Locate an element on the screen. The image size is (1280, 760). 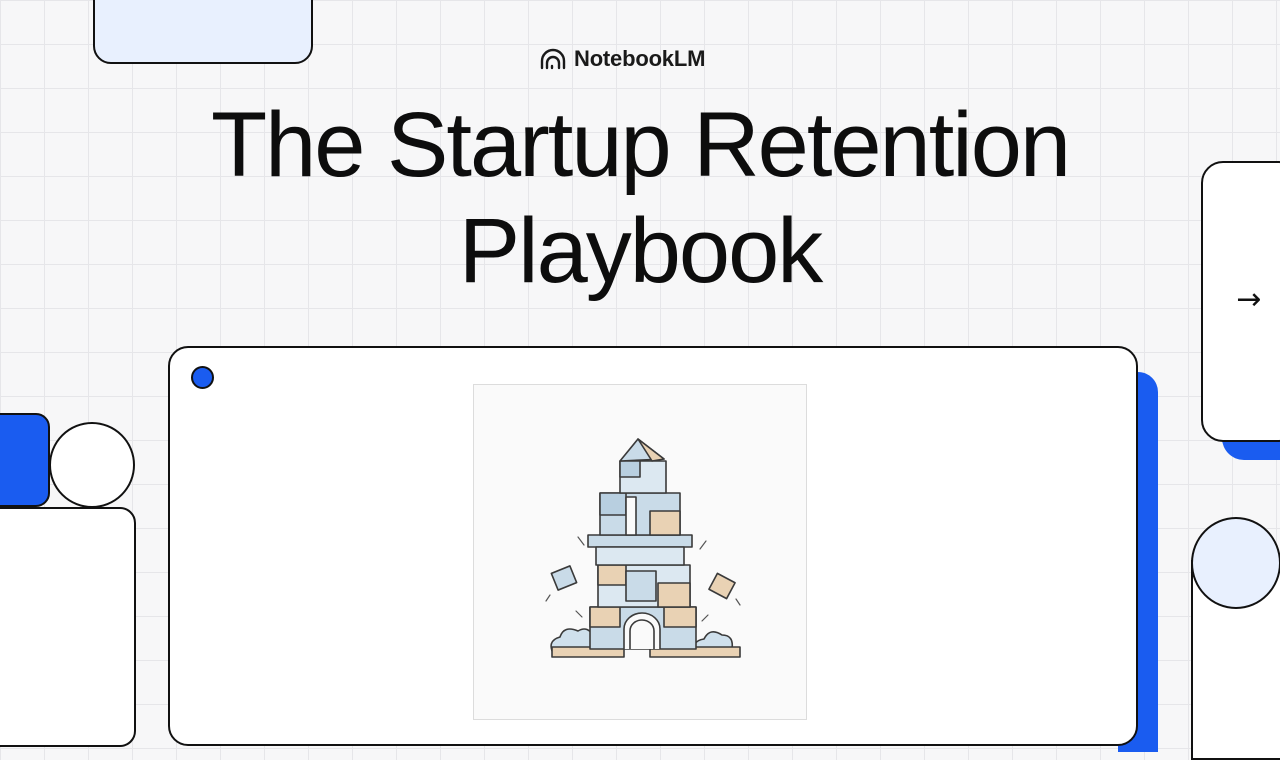
illustration-frame is located at coordinates (640, 552).